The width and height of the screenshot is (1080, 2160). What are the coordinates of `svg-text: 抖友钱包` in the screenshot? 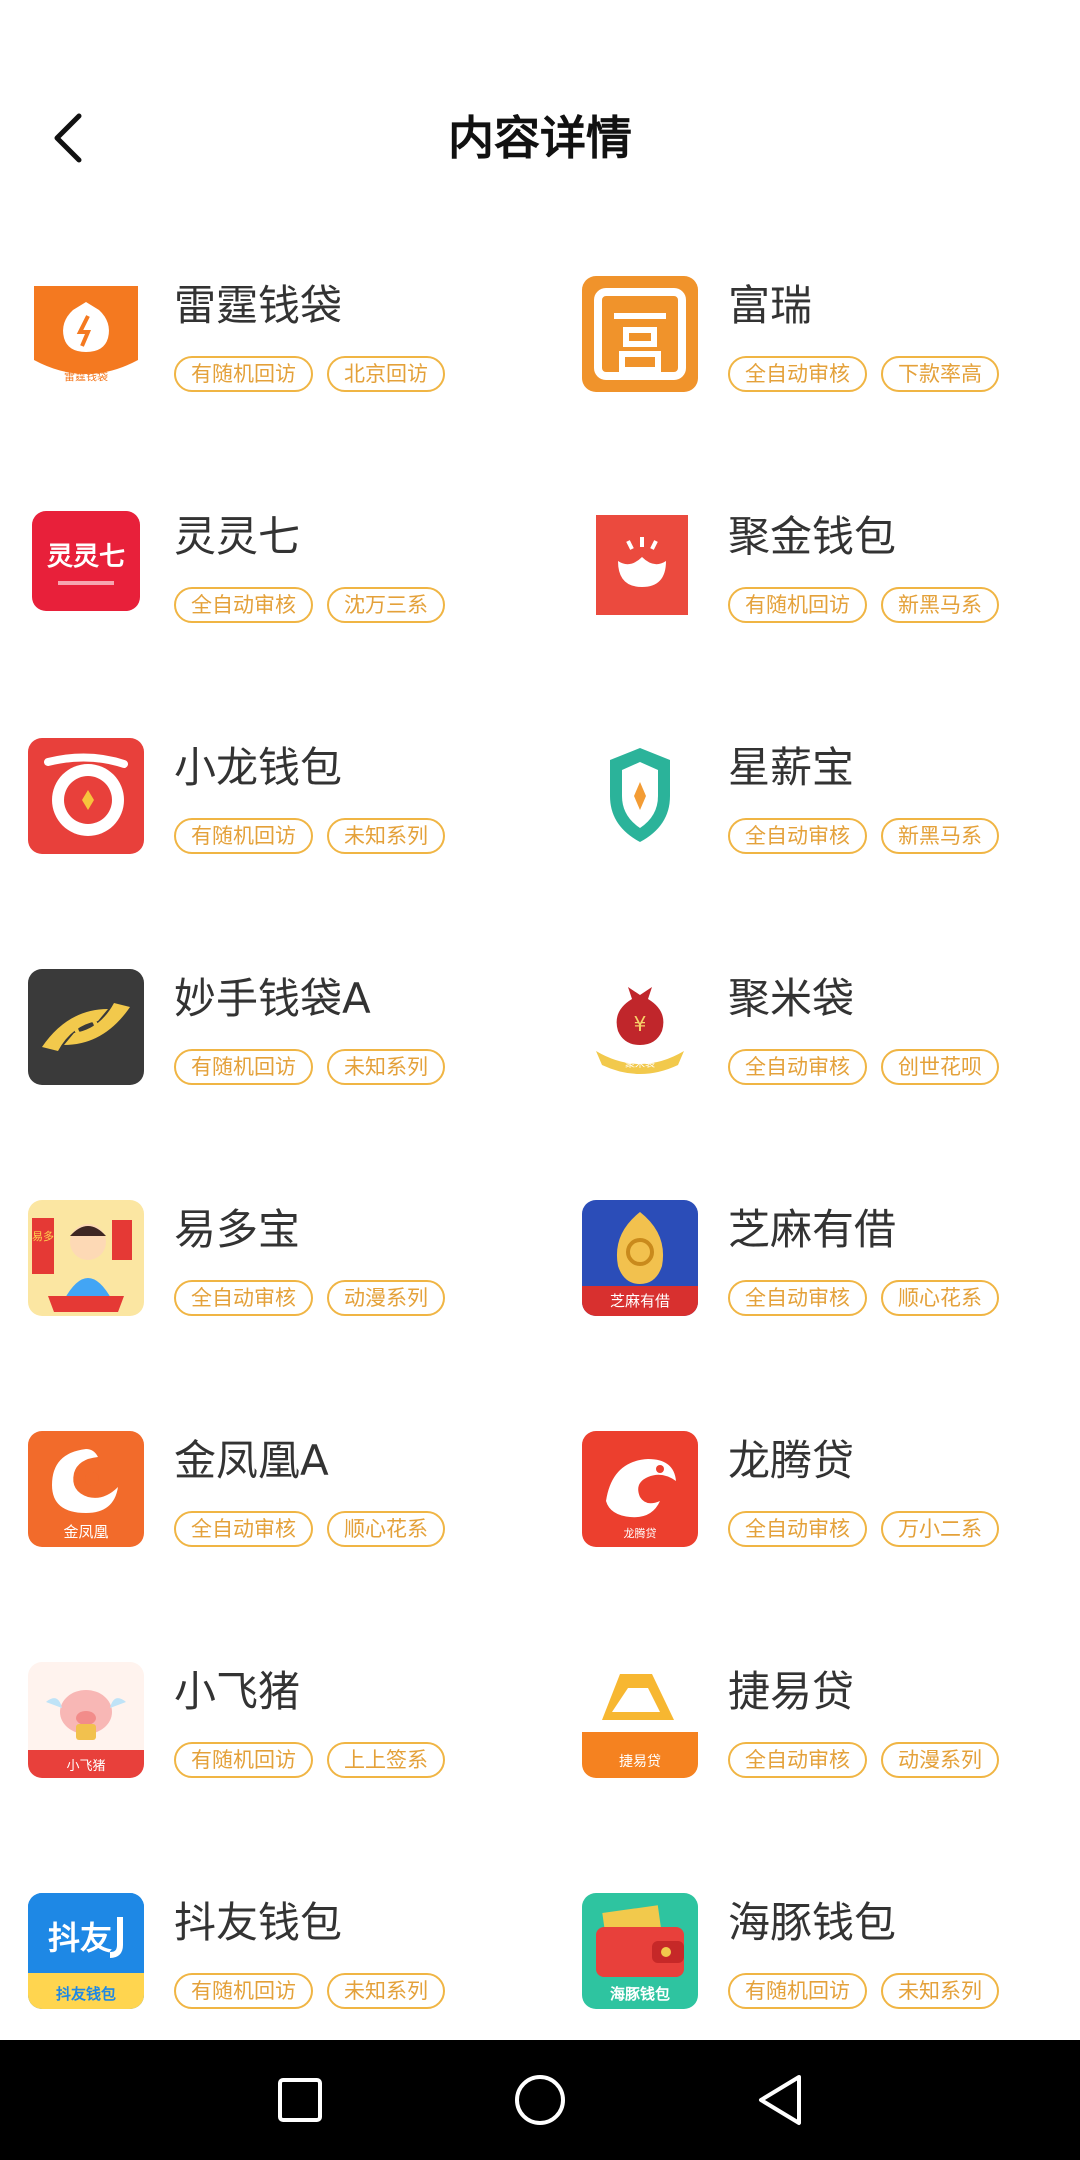 It's located at (86, 1994).